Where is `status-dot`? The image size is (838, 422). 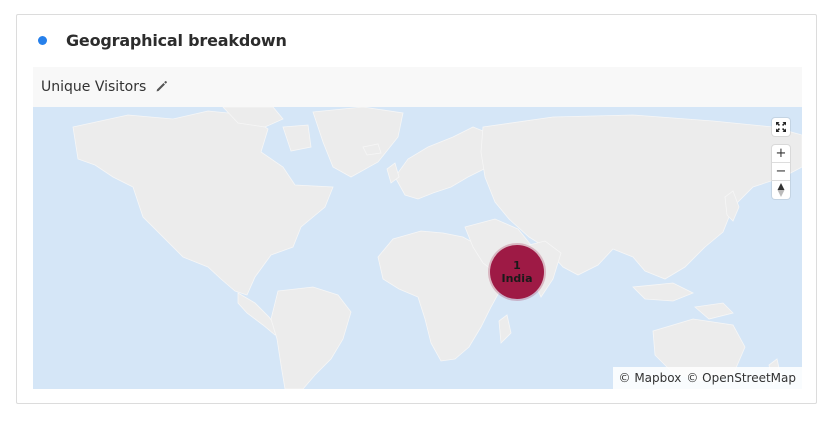
status-dot is located at coordinates (42, 40).